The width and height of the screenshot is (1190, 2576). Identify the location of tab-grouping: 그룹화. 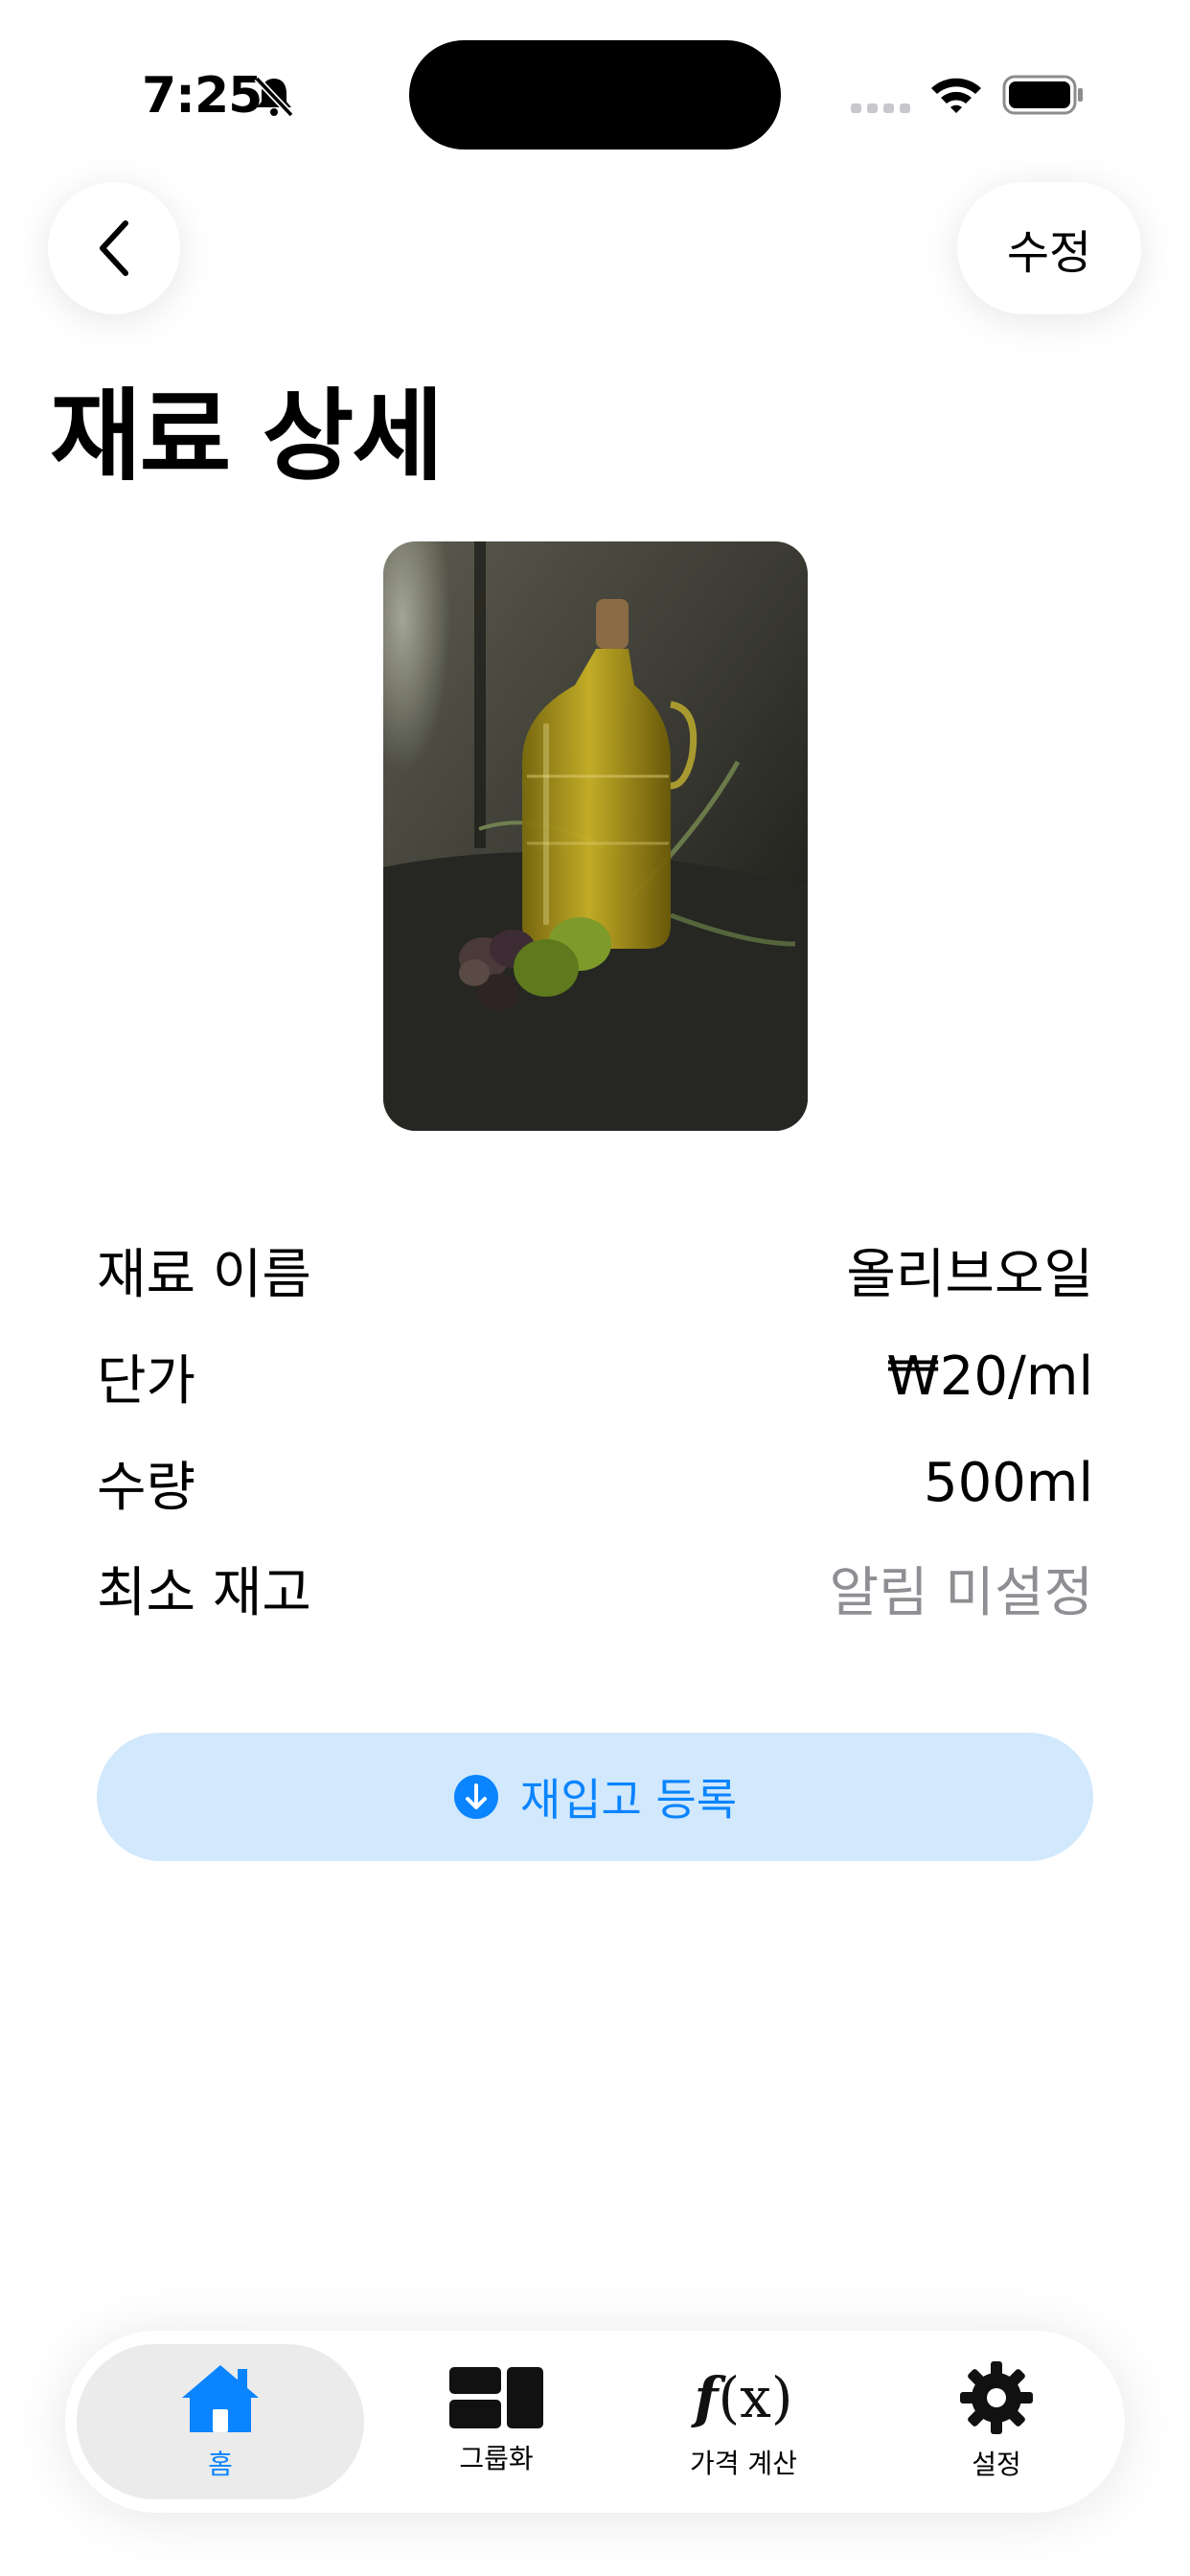
(497, 2421).